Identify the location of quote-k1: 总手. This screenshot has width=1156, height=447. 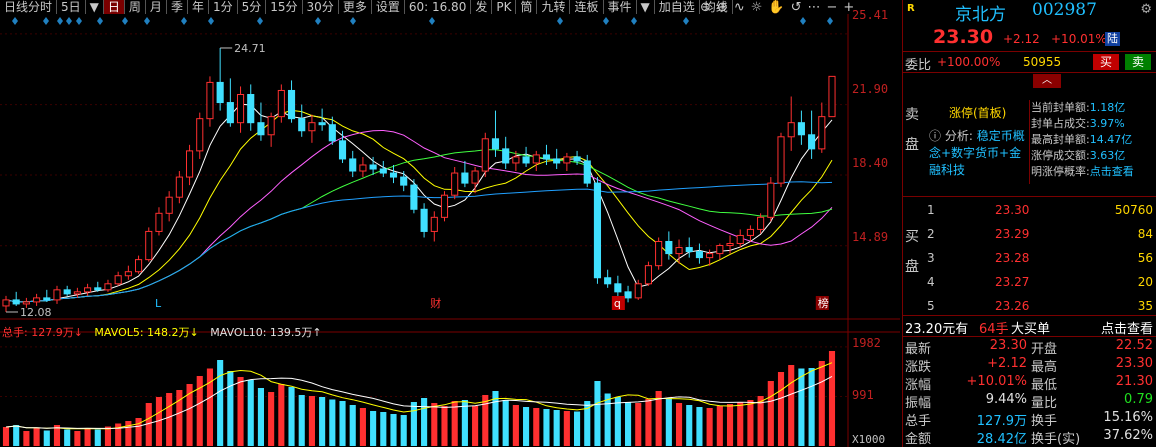
(918, 421).